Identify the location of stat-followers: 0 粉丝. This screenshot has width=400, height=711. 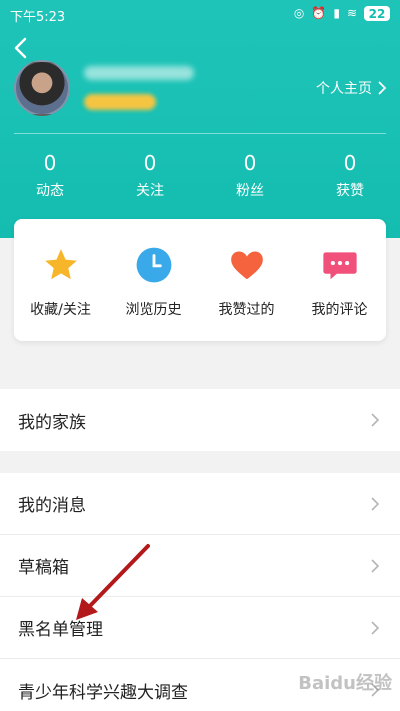
(250, 175).